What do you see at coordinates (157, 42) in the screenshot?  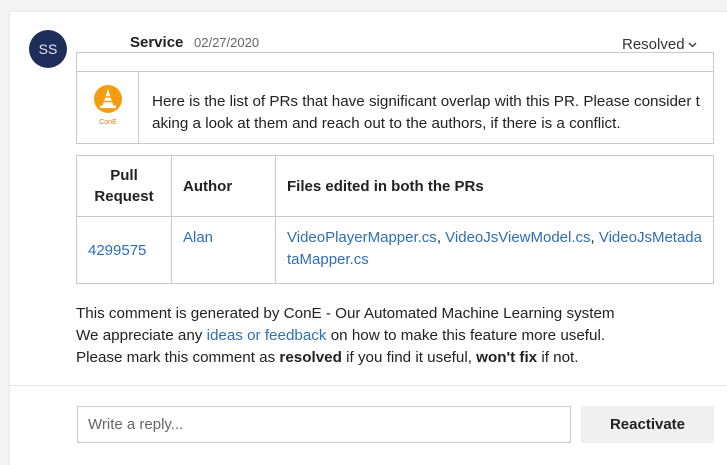 I see `comment-author: Service` at bounding box center [157, 42].